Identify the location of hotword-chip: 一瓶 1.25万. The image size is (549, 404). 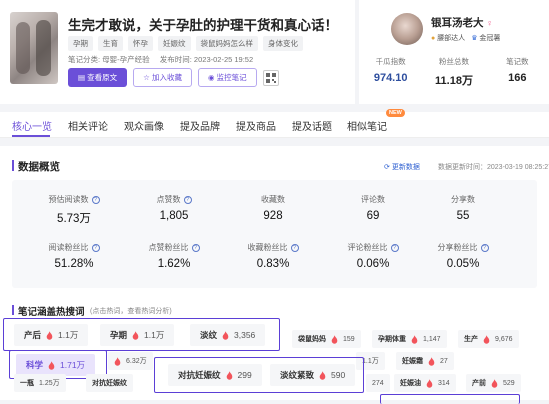
(40, 383).